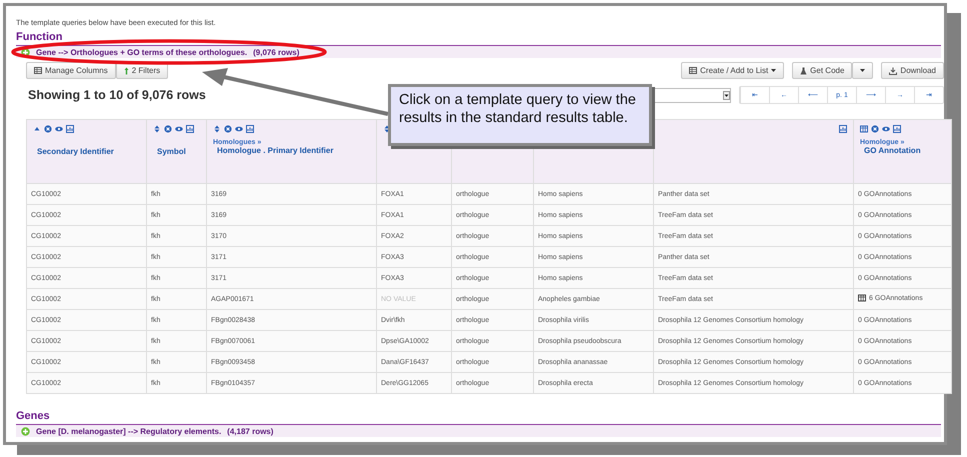  I want to click on manage-columns-button: Manage Columns, so click(71, 70).